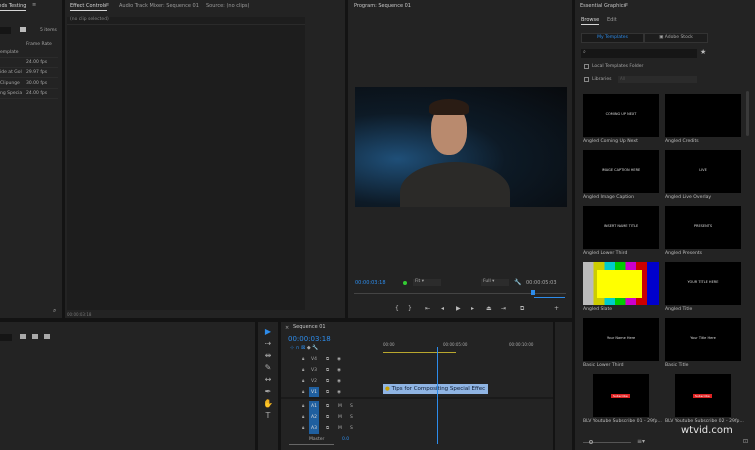 The image size is (755, 450). Describe the element at coordinates (703, 339) in the screenshot. I see `template-thumbnail: Your Title Here` at that location.